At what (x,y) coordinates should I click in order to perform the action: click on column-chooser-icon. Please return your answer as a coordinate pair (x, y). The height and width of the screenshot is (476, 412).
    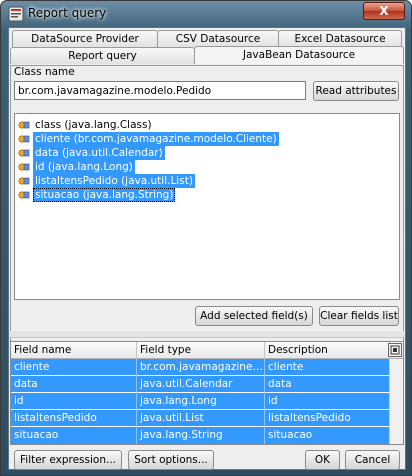
    Looking at the image, I should click on (395, 350).